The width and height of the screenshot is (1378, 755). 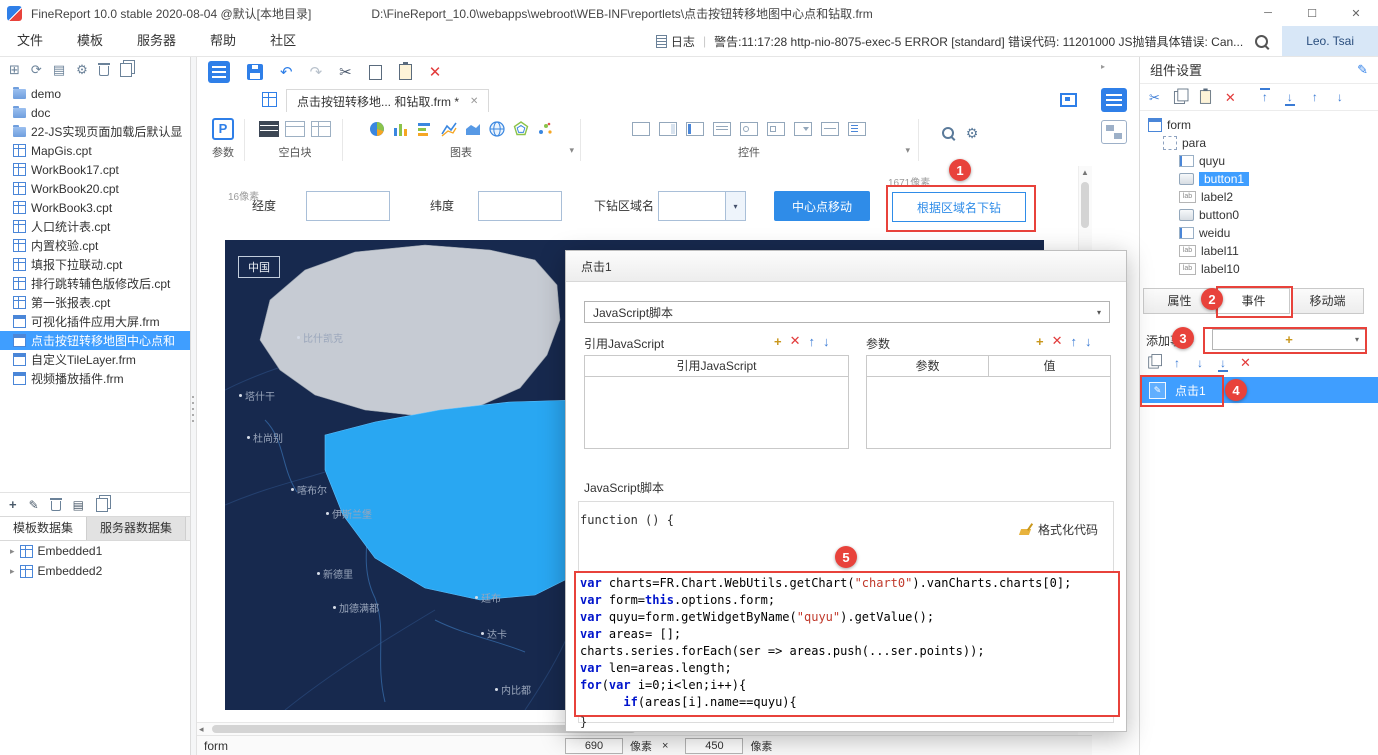 What do you see at coordinates (1330, 41) in the screenshot?
I see `user-account: Leo. Tsai` at bounding box center [1330, 41].